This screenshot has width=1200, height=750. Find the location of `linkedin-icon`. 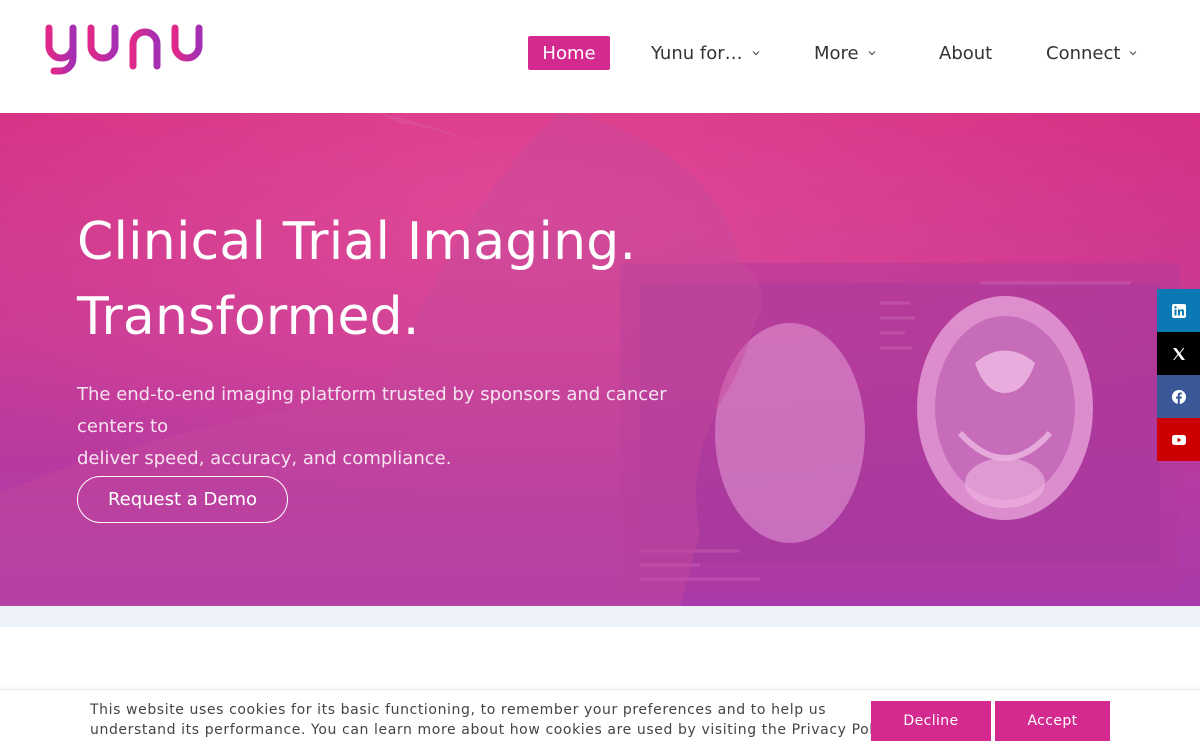

linkedin-icon is located at coordinates (1178, 310).